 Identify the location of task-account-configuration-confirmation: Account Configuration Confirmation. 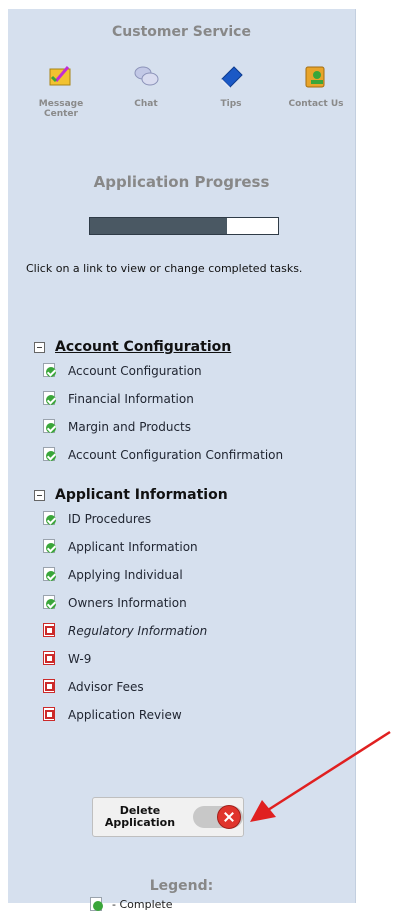
(181, 455).